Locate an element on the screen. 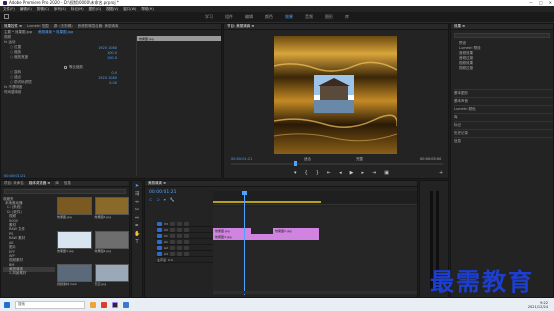  folder-item: 2.风景素材 is located at coordinates (29, 273).